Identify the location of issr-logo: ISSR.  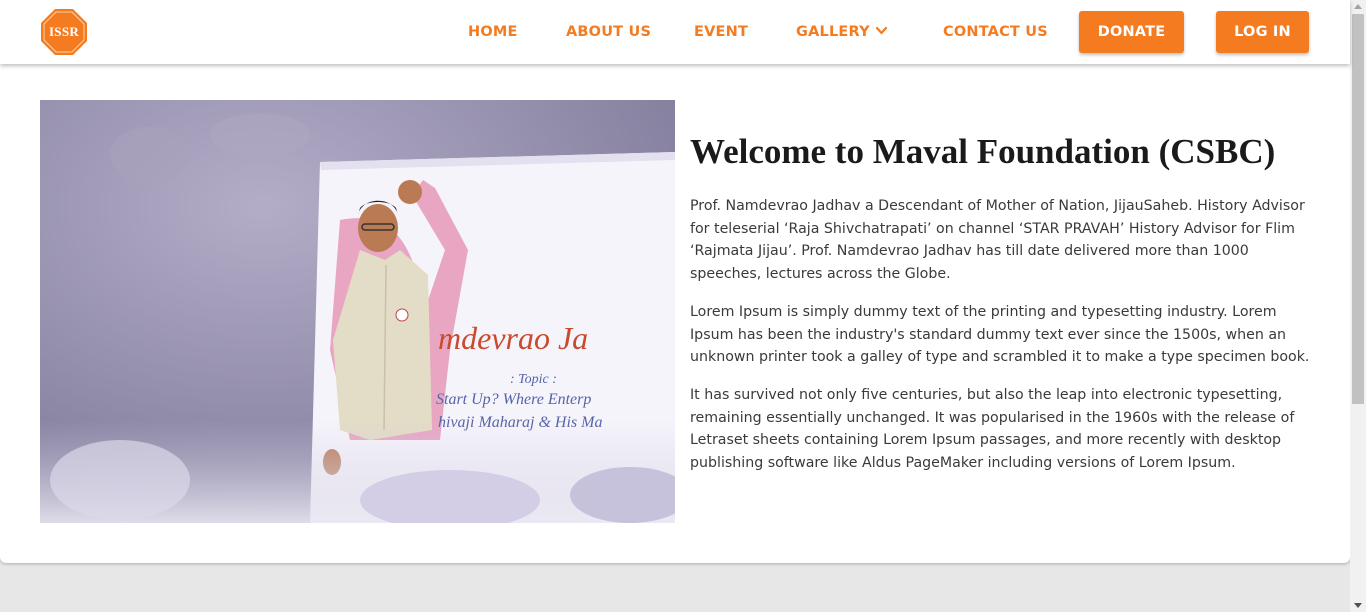
(64, 32).